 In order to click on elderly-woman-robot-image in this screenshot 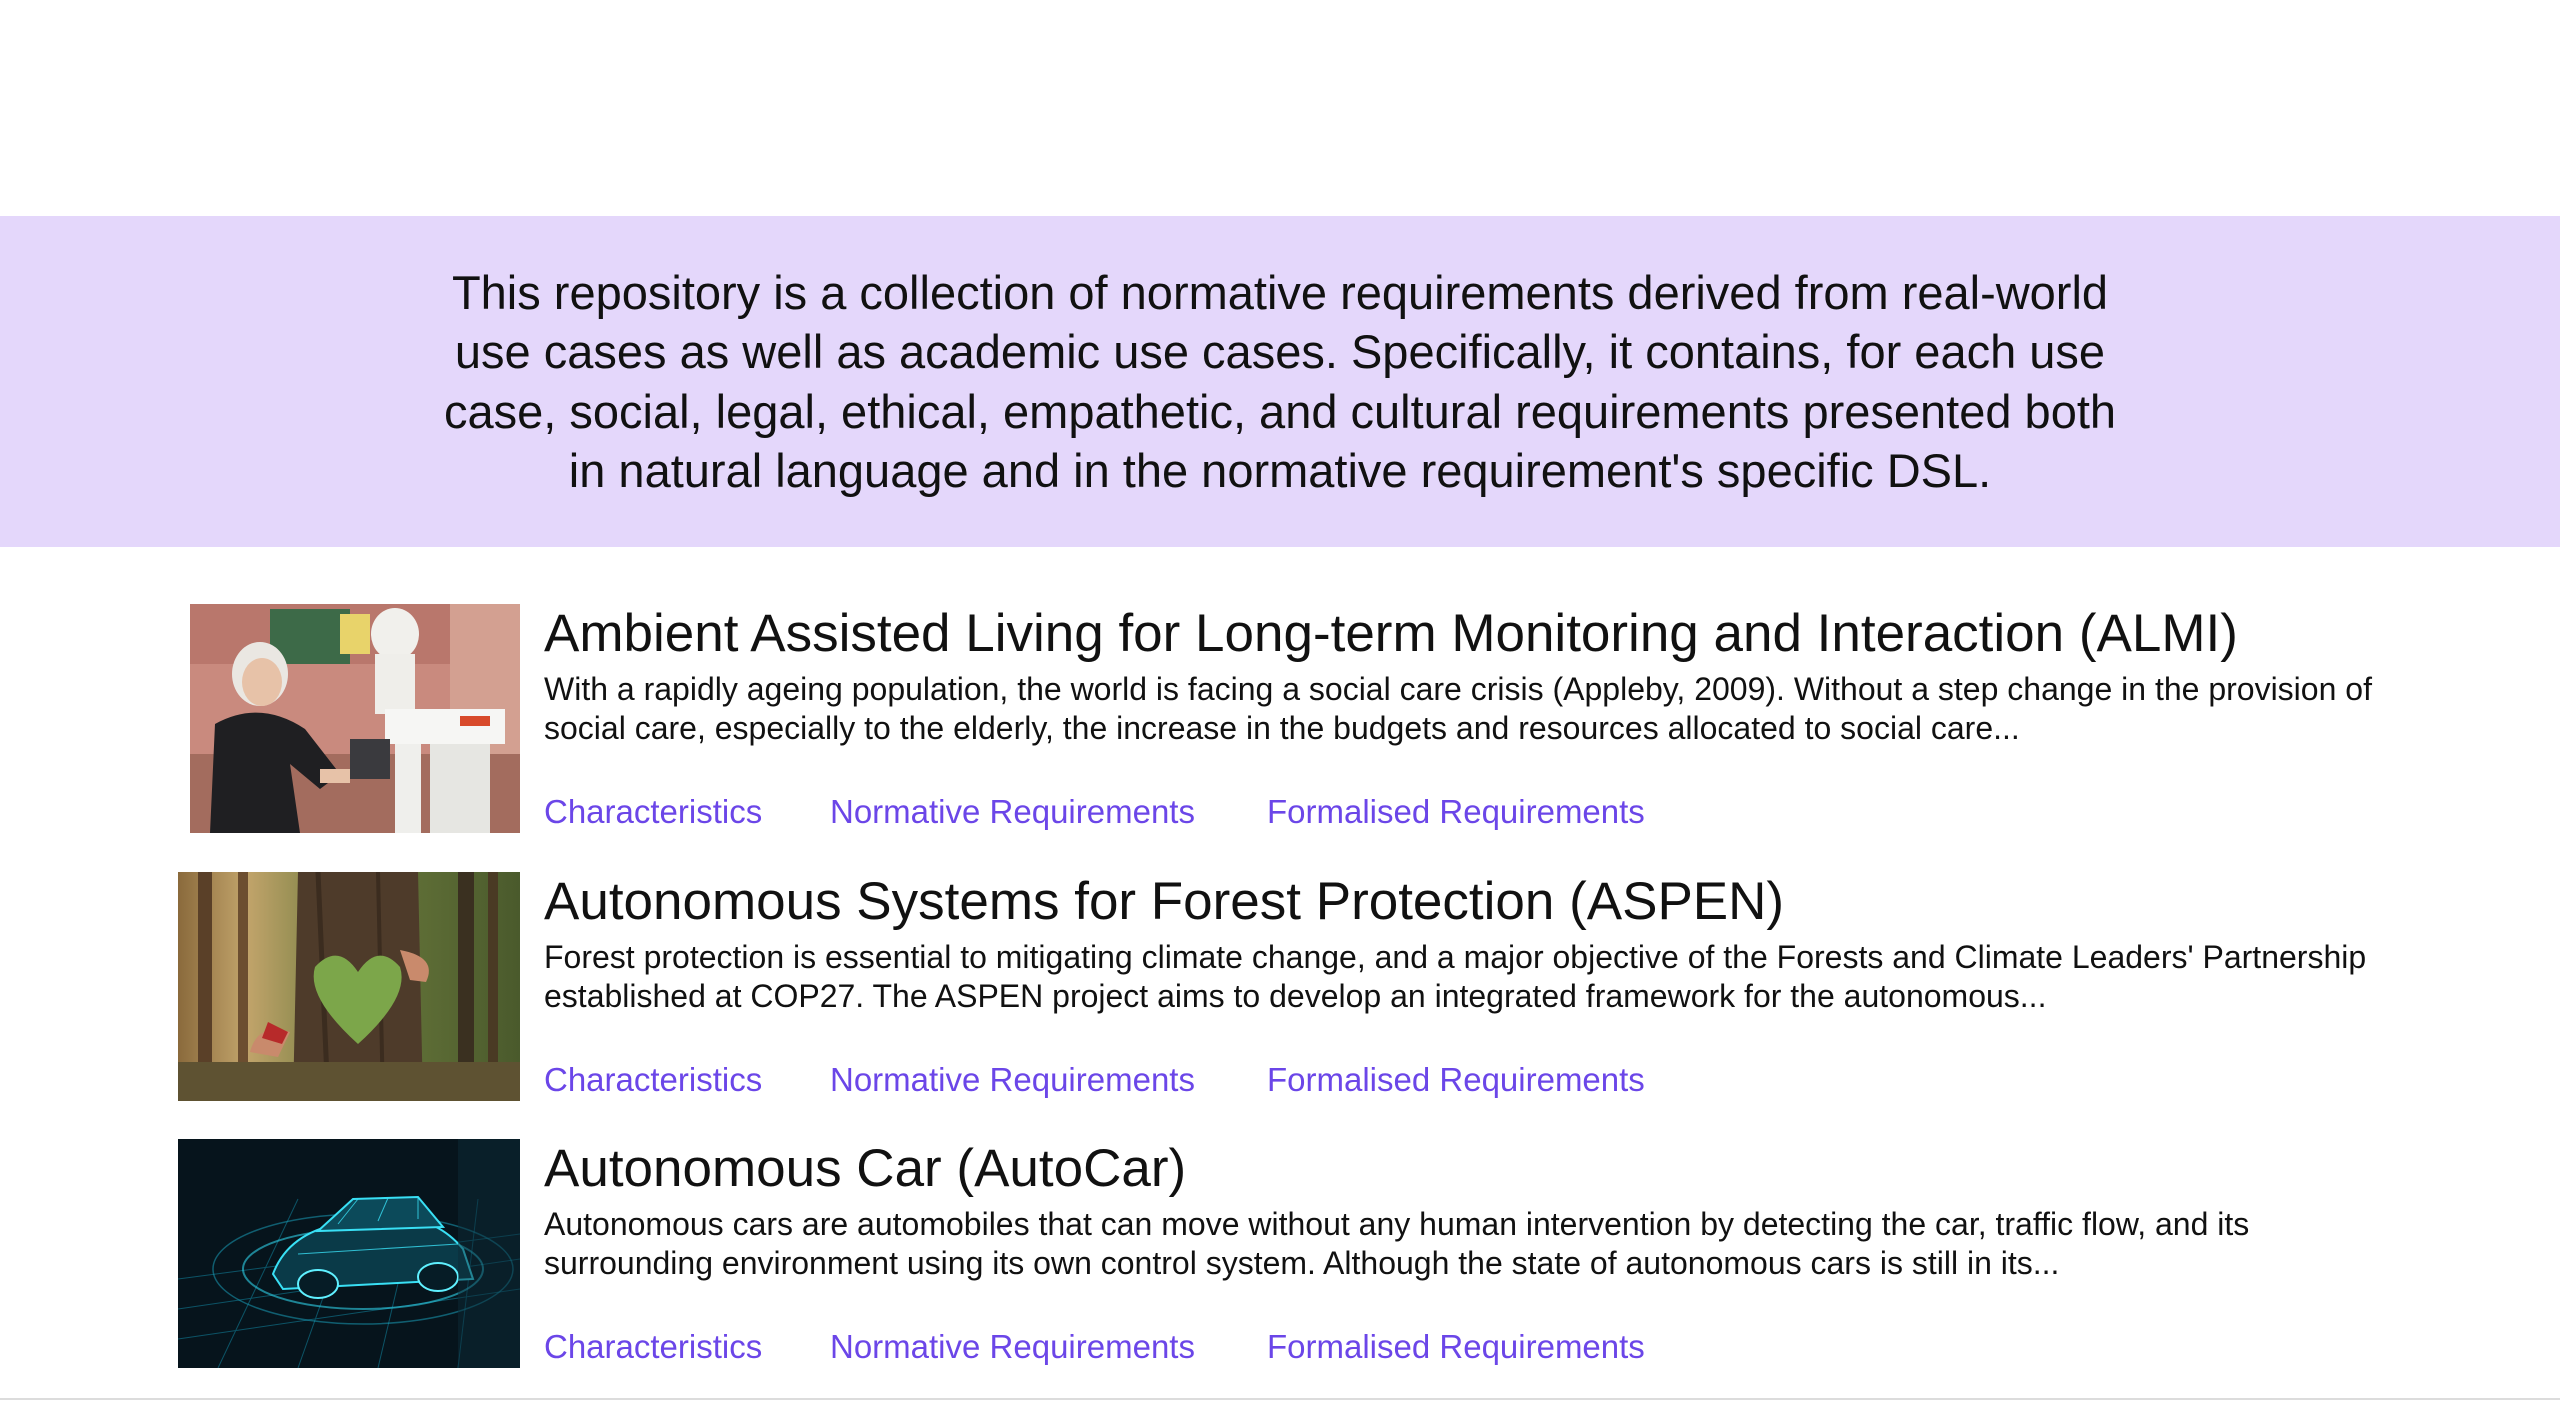, I will do `click(355, 718)`.